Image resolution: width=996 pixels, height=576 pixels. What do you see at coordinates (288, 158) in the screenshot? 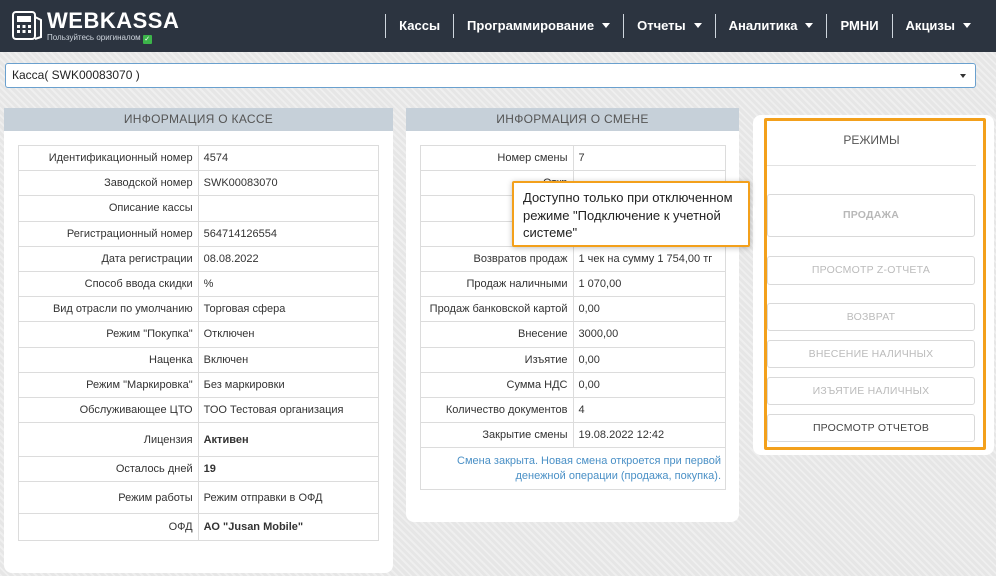
I see `info-value: 4574` at bounding box center [288, 158].